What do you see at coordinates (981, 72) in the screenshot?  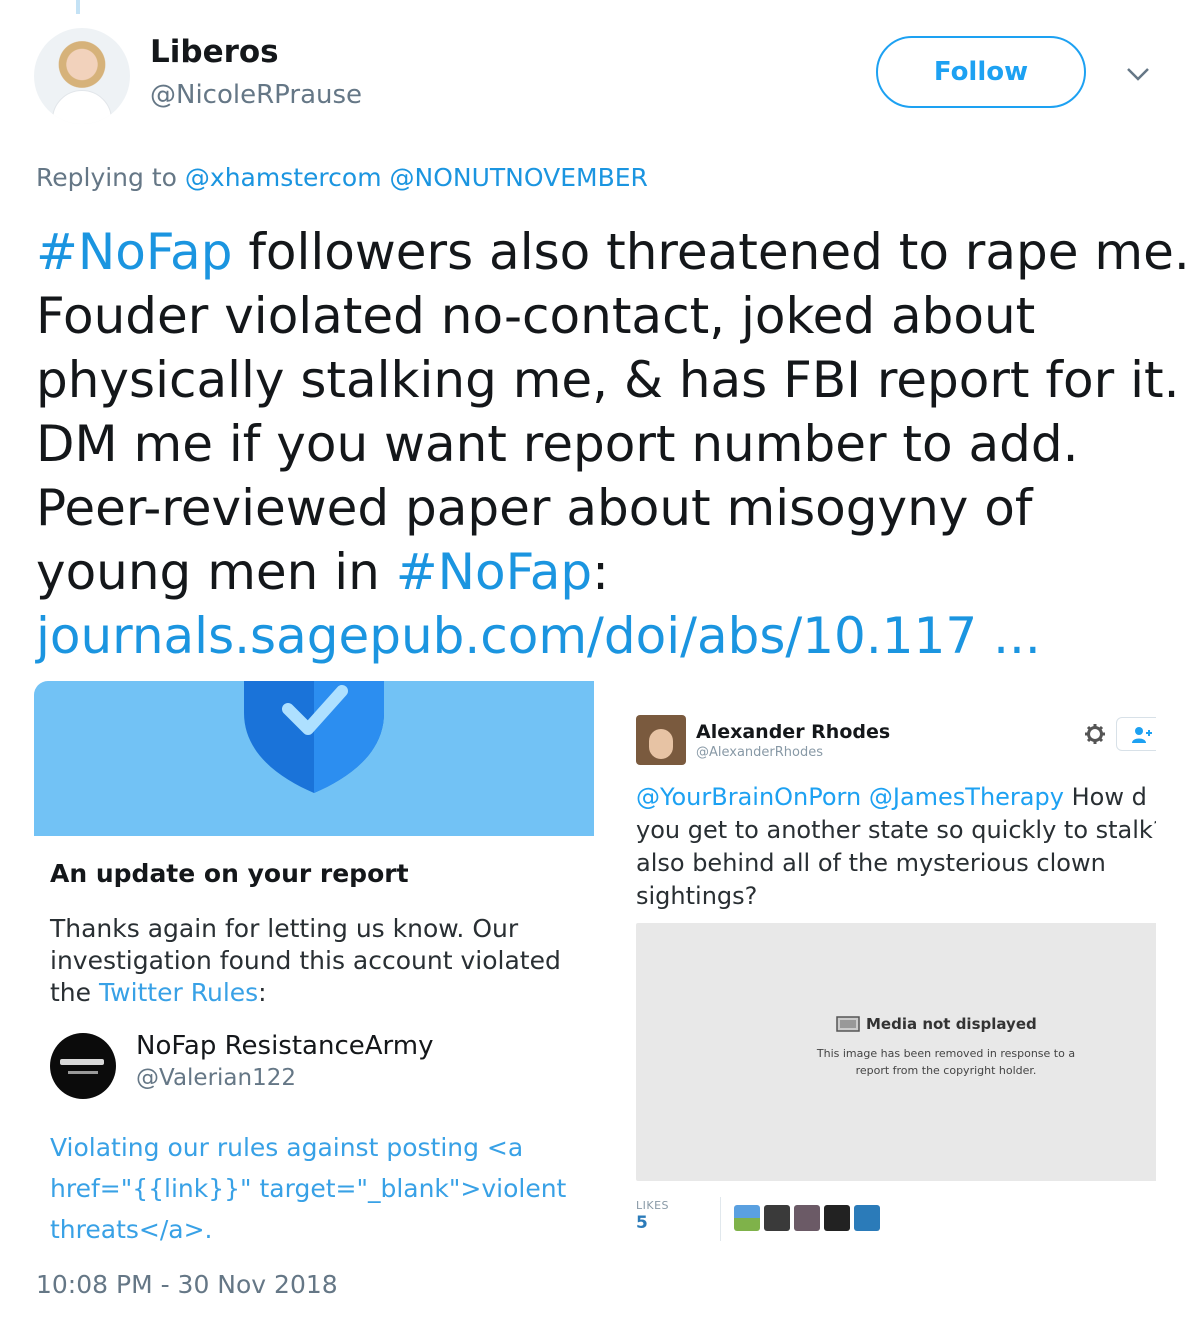 I see `follow-button: Follow` at bounding box center [981, 72].